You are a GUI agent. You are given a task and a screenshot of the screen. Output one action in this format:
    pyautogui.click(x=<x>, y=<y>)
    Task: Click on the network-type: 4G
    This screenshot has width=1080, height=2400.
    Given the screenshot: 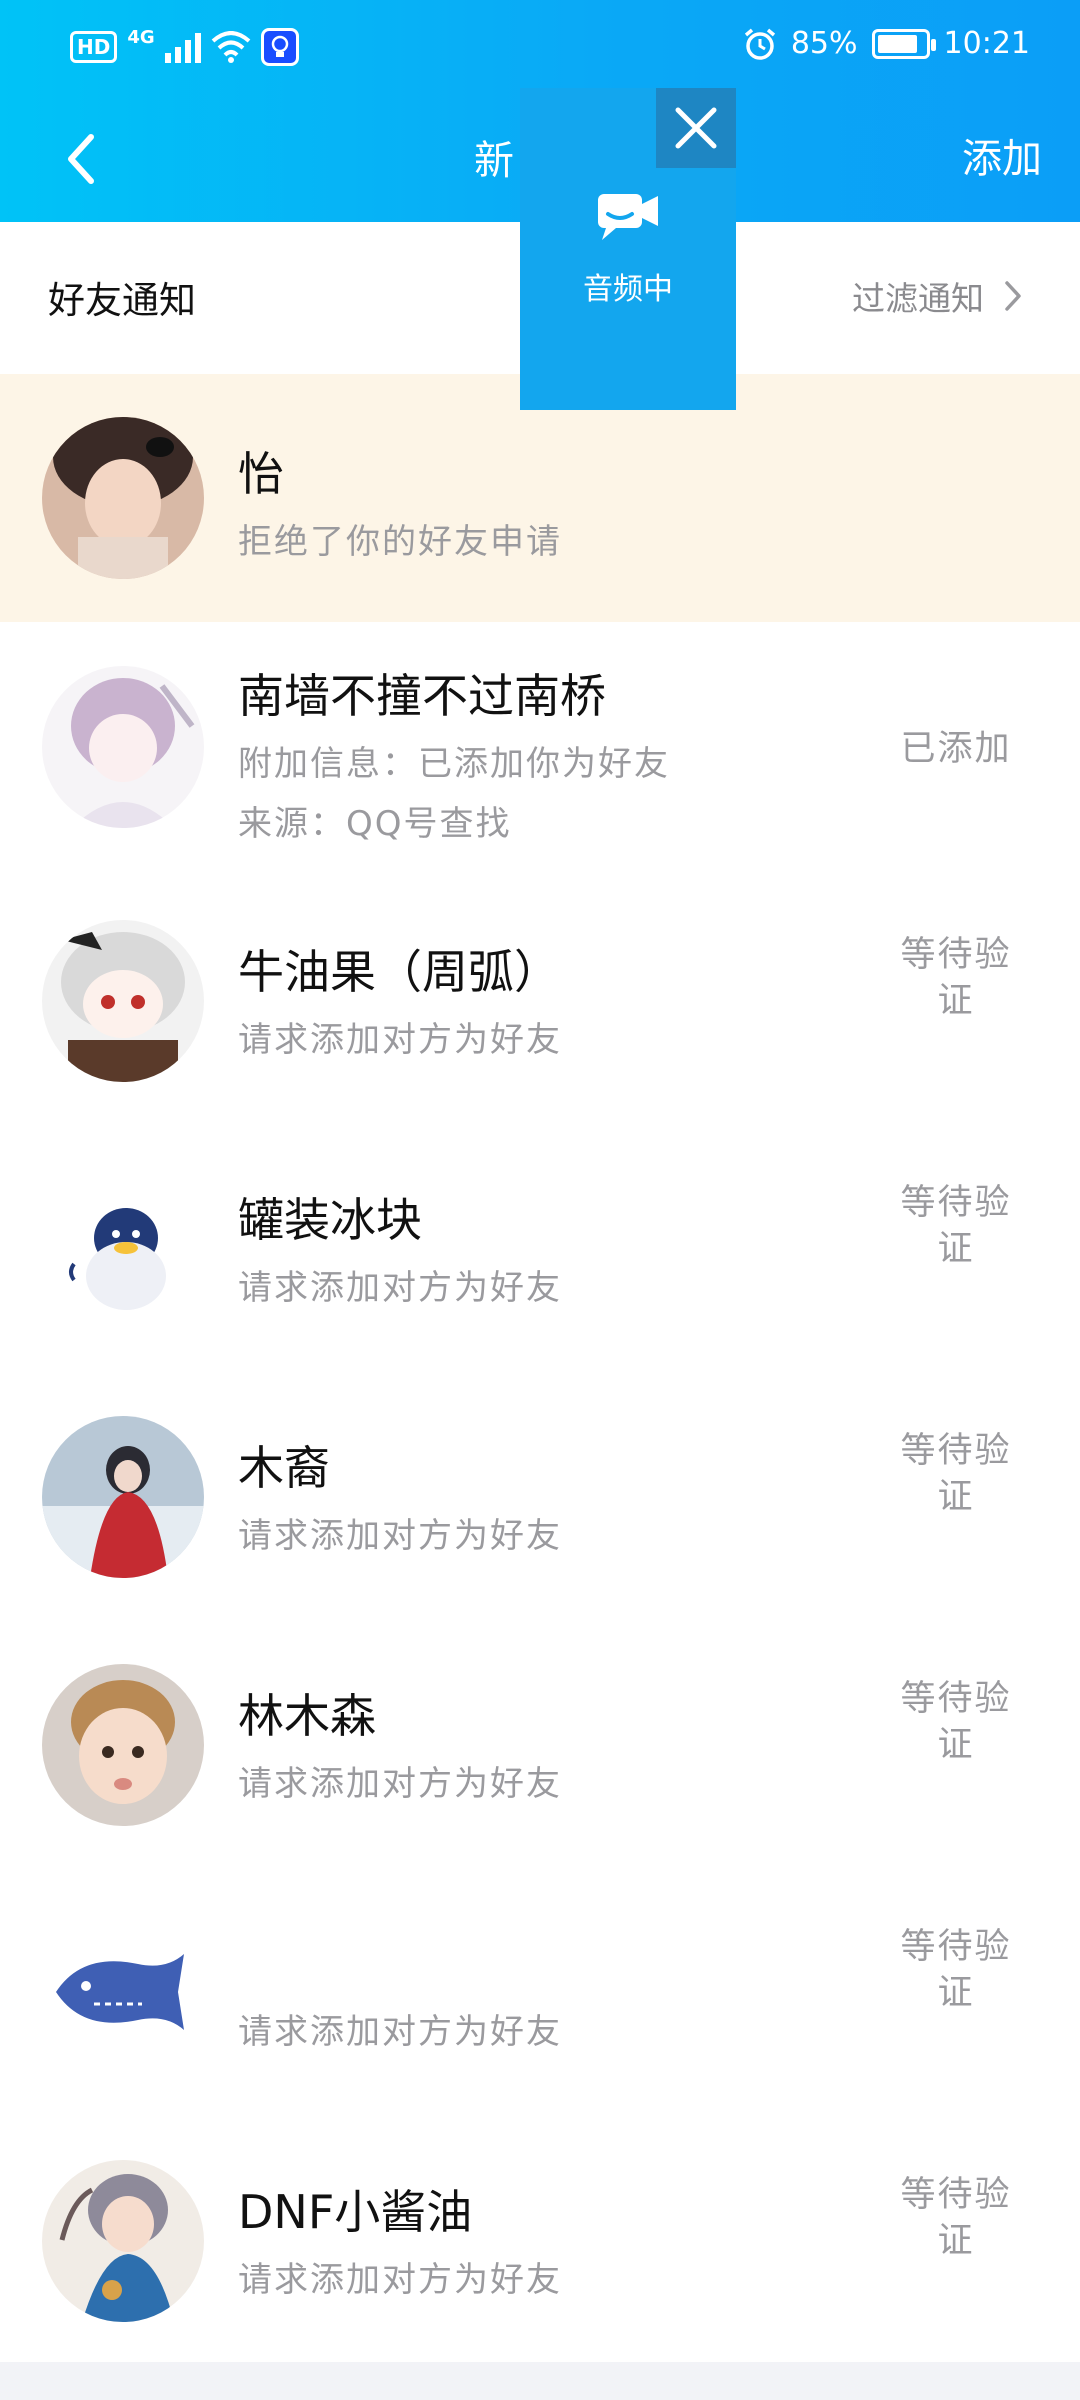 What is the action you would take?
    pyautogui.click(x=141, y=37)
    